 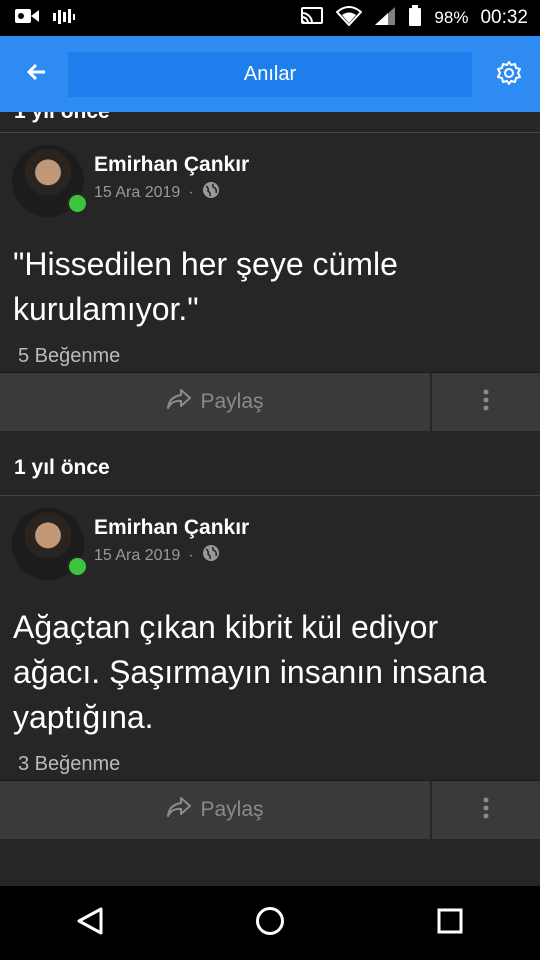 I want to click on app-bar: Anılar, so click(x=270, y=74).